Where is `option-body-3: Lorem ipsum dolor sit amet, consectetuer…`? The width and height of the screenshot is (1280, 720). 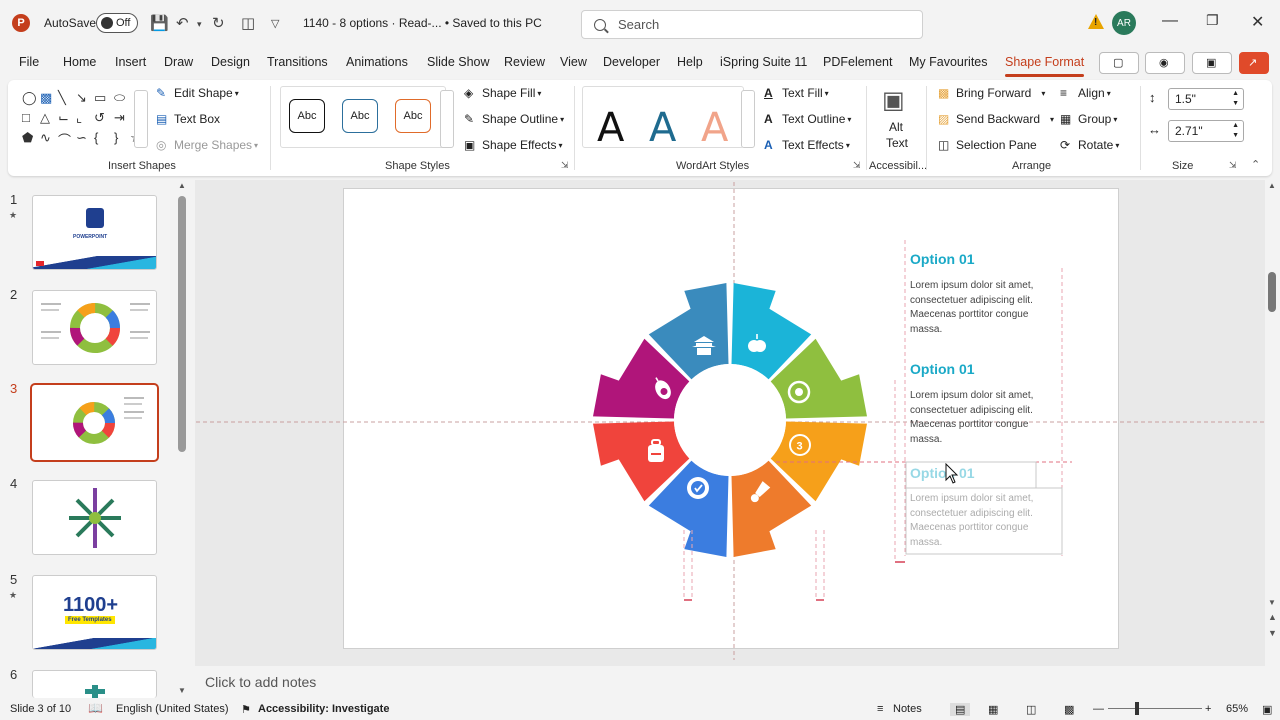 option-body-3: Lorem ipsum dolor sit amet, consectetuer… is located at coordinates (985, 521).